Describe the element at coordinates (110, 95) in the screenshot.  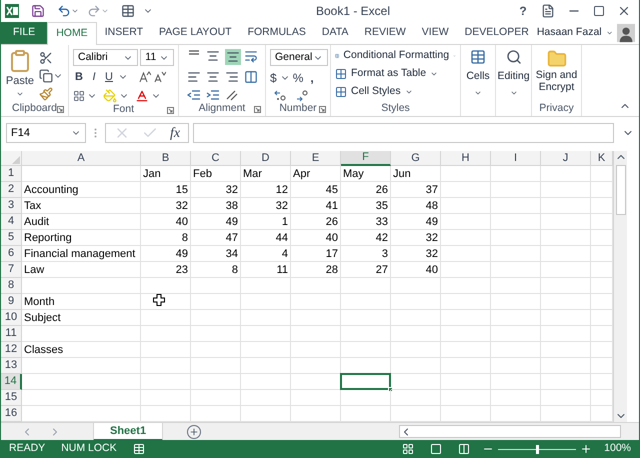
I see `fill-color-icon` at that location.